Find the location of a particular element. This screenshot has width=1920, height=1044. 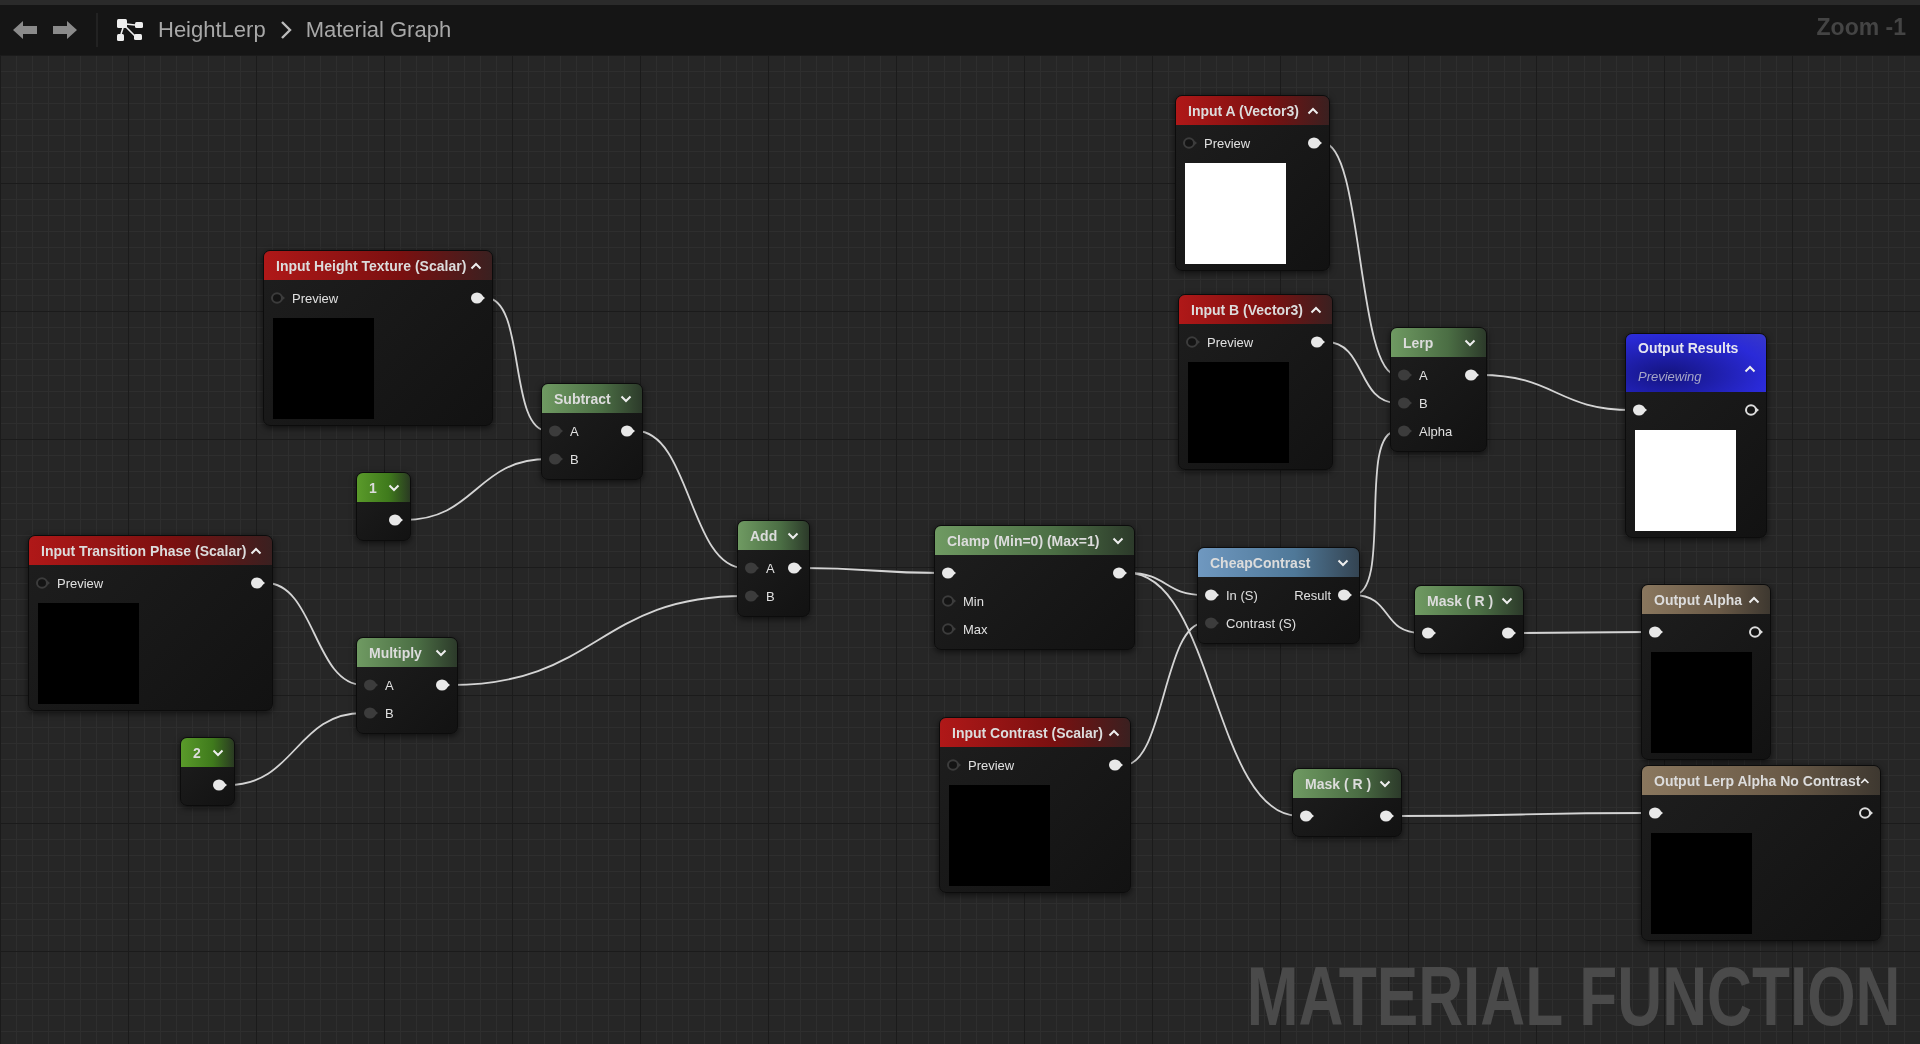

node-header: Input A (Vector3) is located at coordinates (1252, 110).